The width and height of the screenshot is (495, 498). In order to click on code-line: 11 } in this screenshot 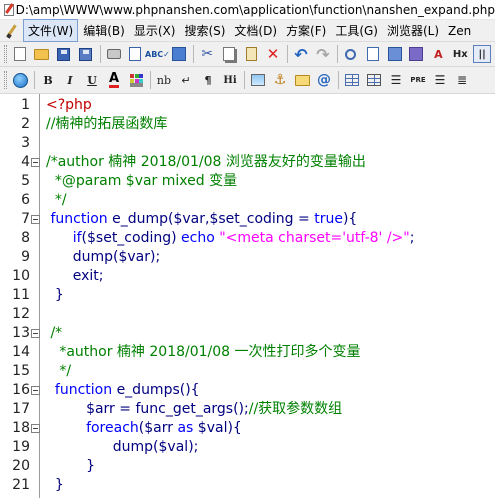, I will do `click(247, 295)`.